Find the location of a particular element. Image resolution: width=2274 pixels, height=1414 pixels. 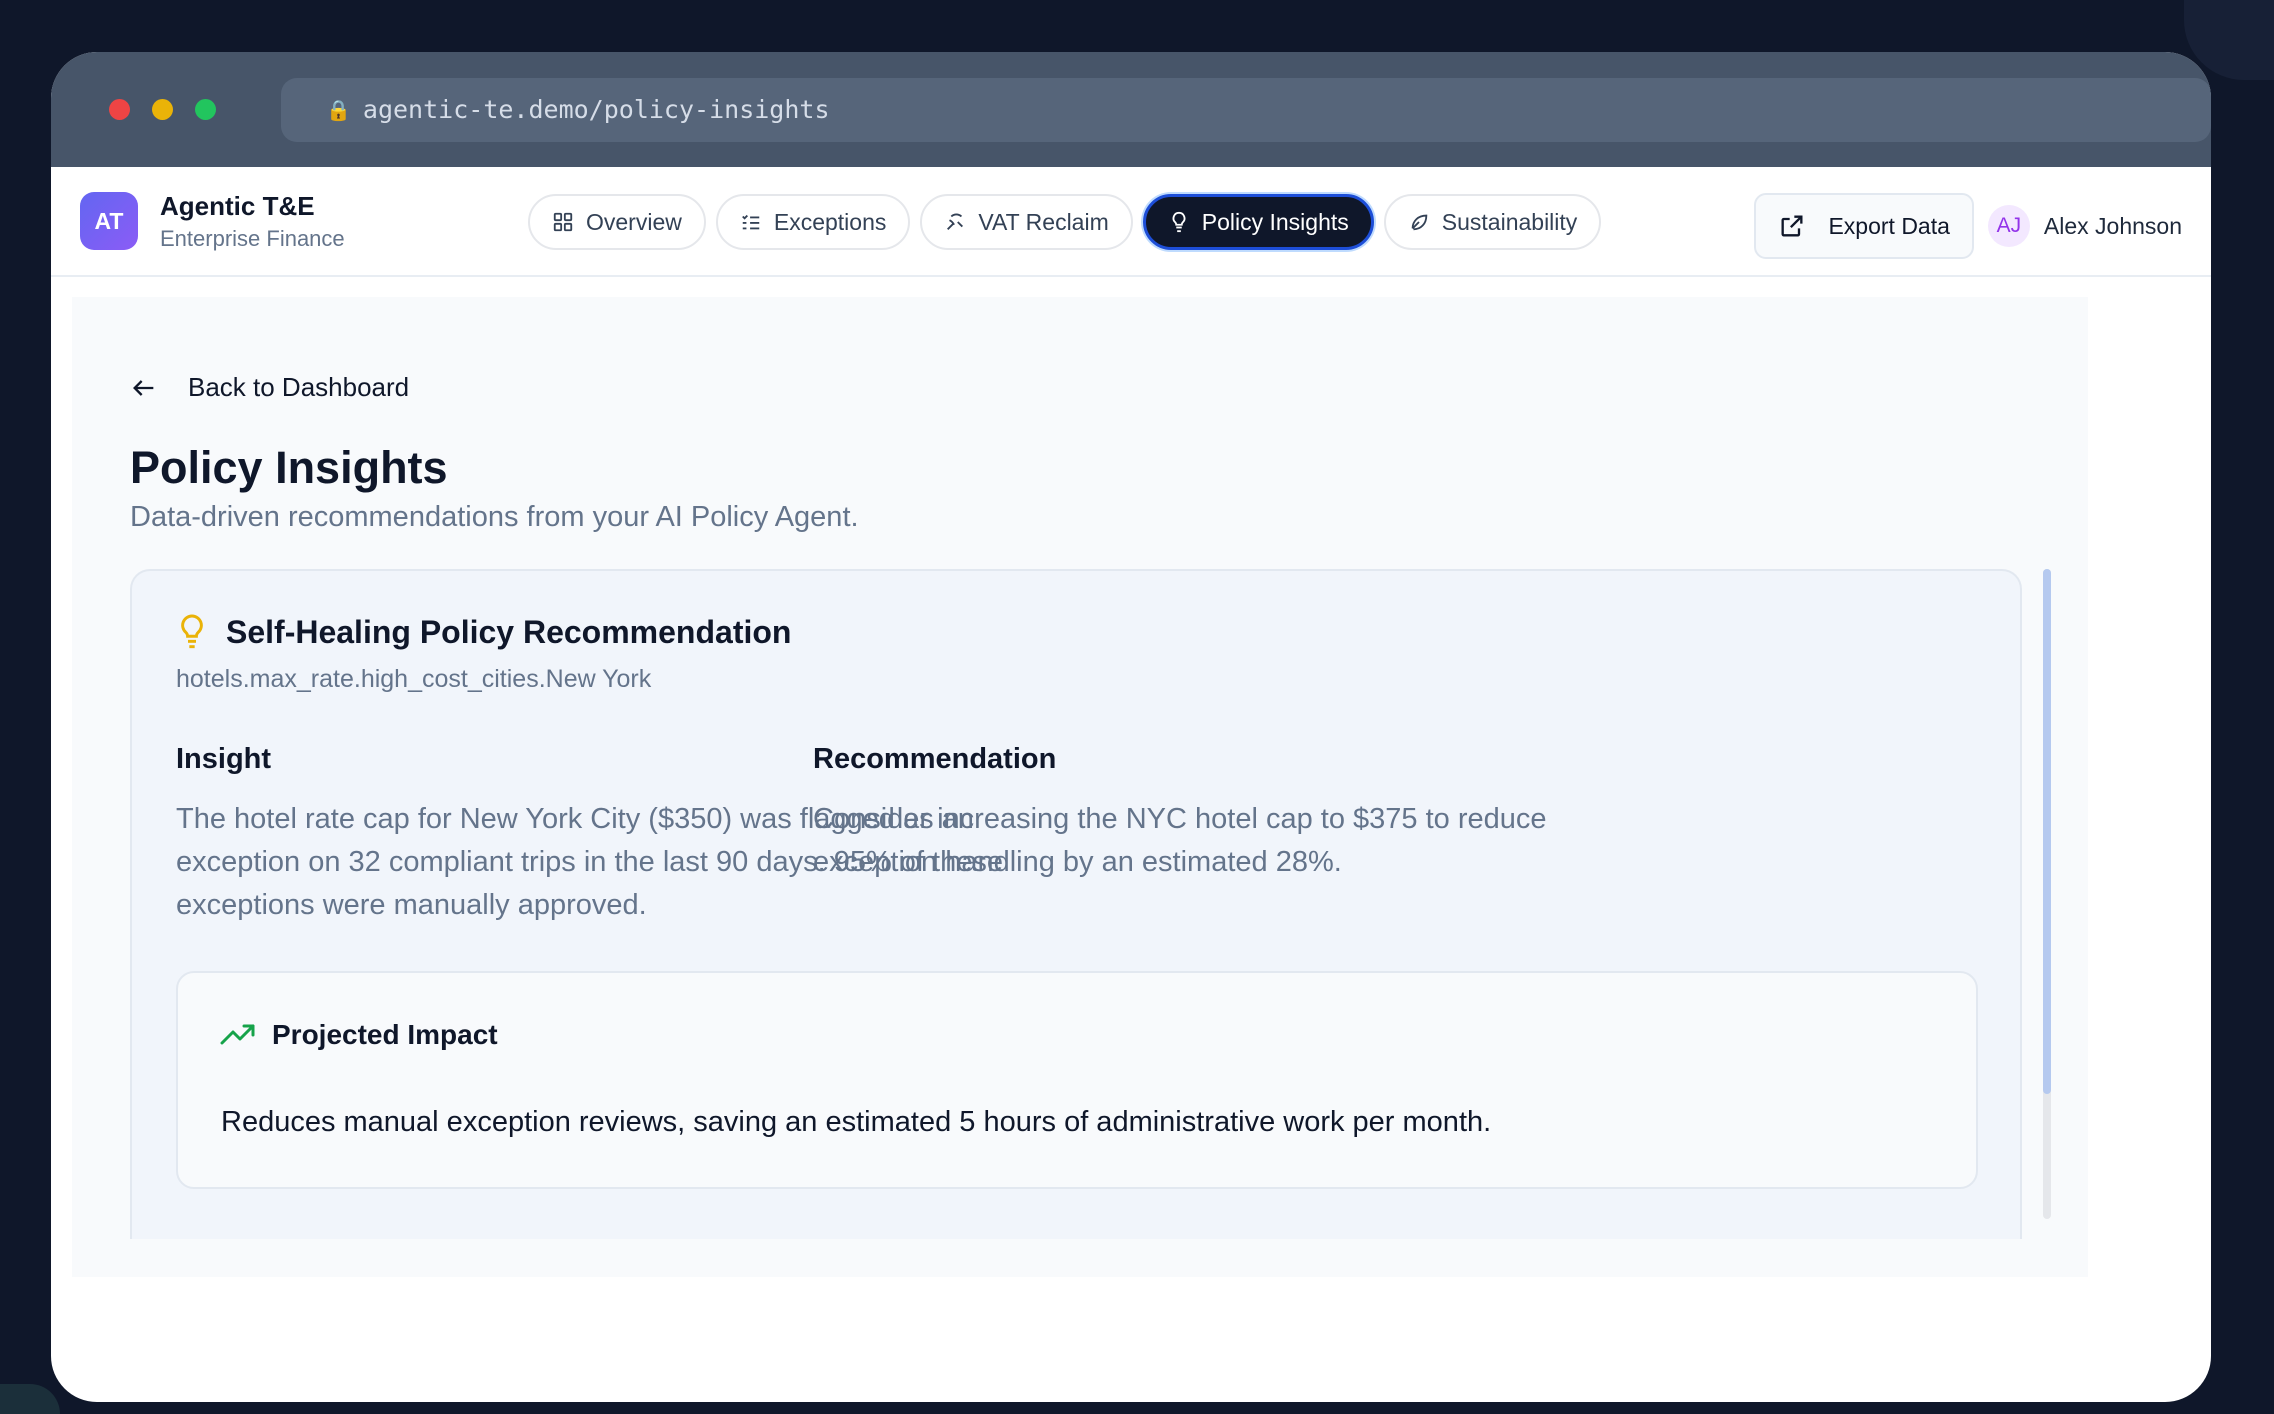

tab-exceptions: Exceptions is located at coordinates (813, 222).